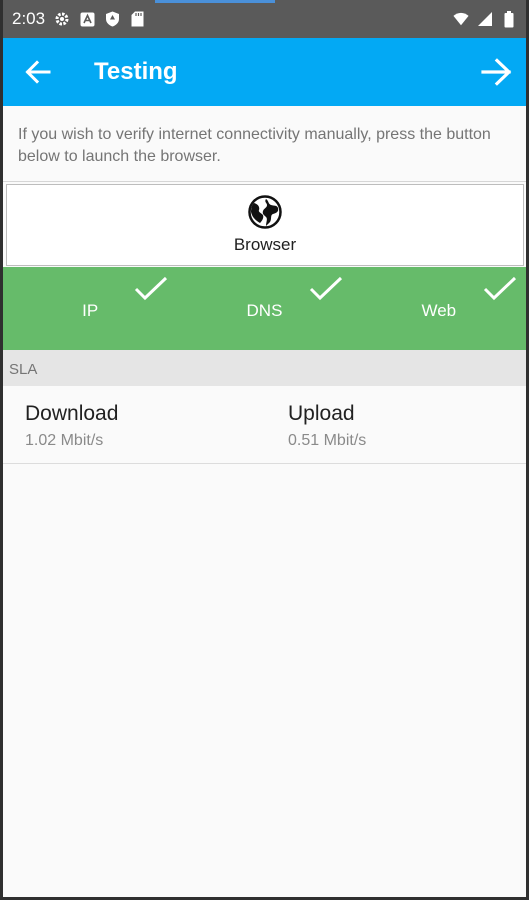  I want to click on arrow-left-icon, so click(38, 72).